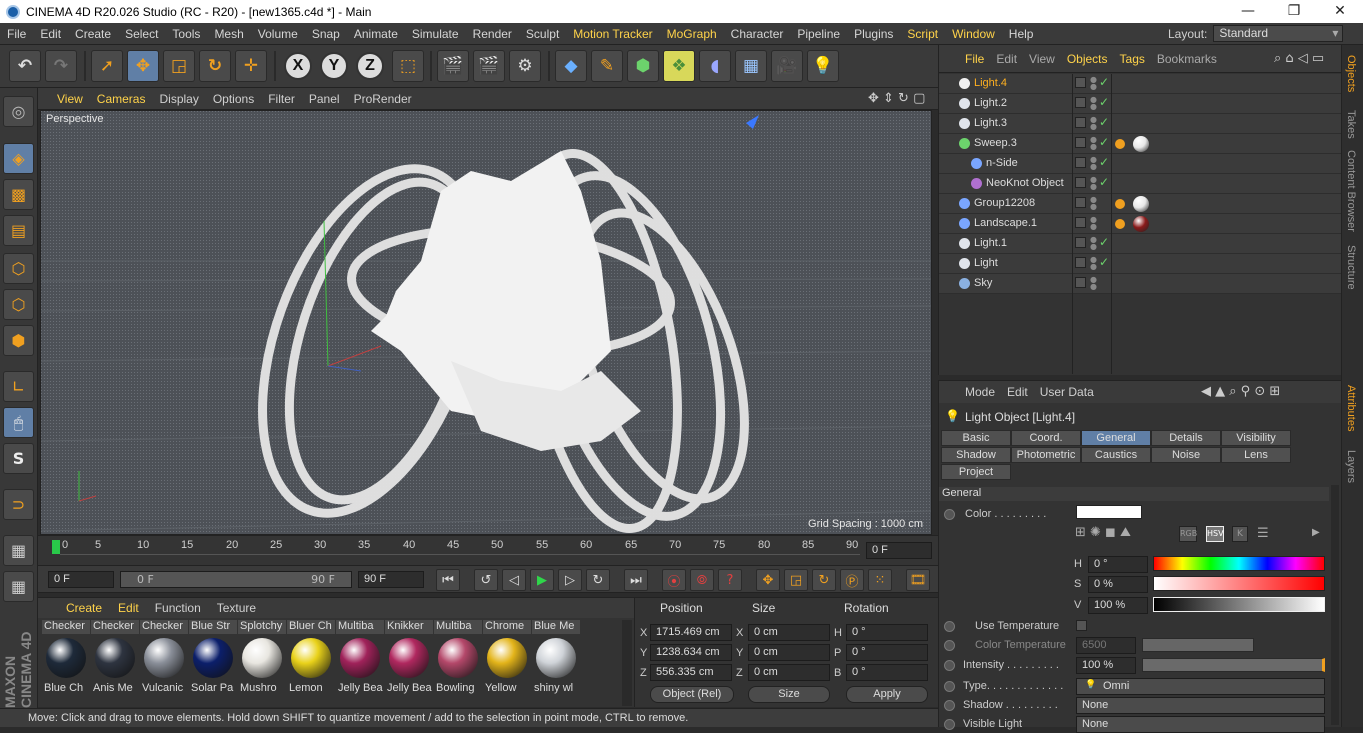 Image resolution: width=1363 pixels, height=733 pixels. What do you see at coordinates (178, 608) in the screenshot?
I see `mat-menu-function: Function` at bounding box center [178, 608].